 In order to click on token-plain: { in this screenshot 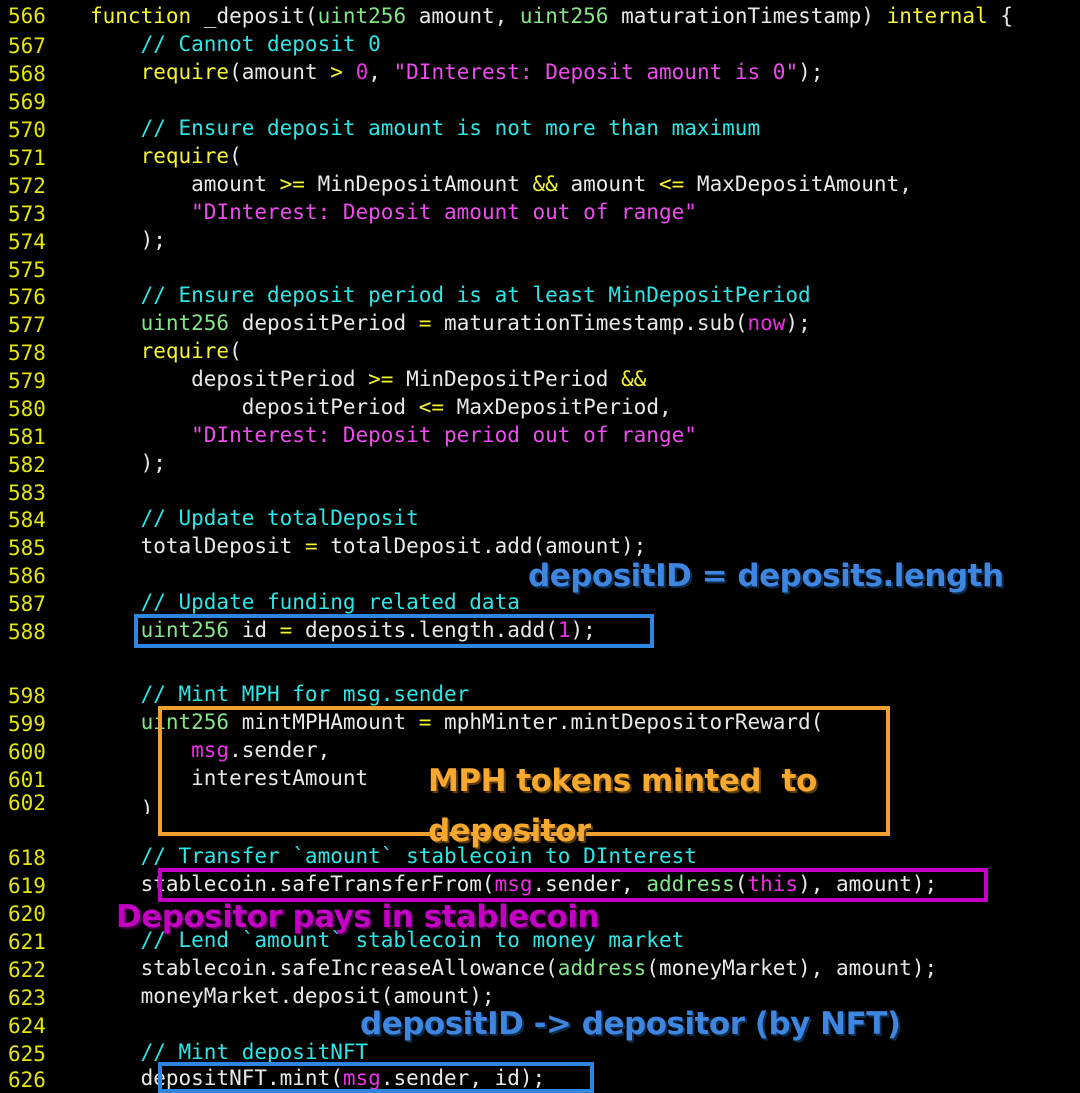, I will do `click(1000, 16)`.